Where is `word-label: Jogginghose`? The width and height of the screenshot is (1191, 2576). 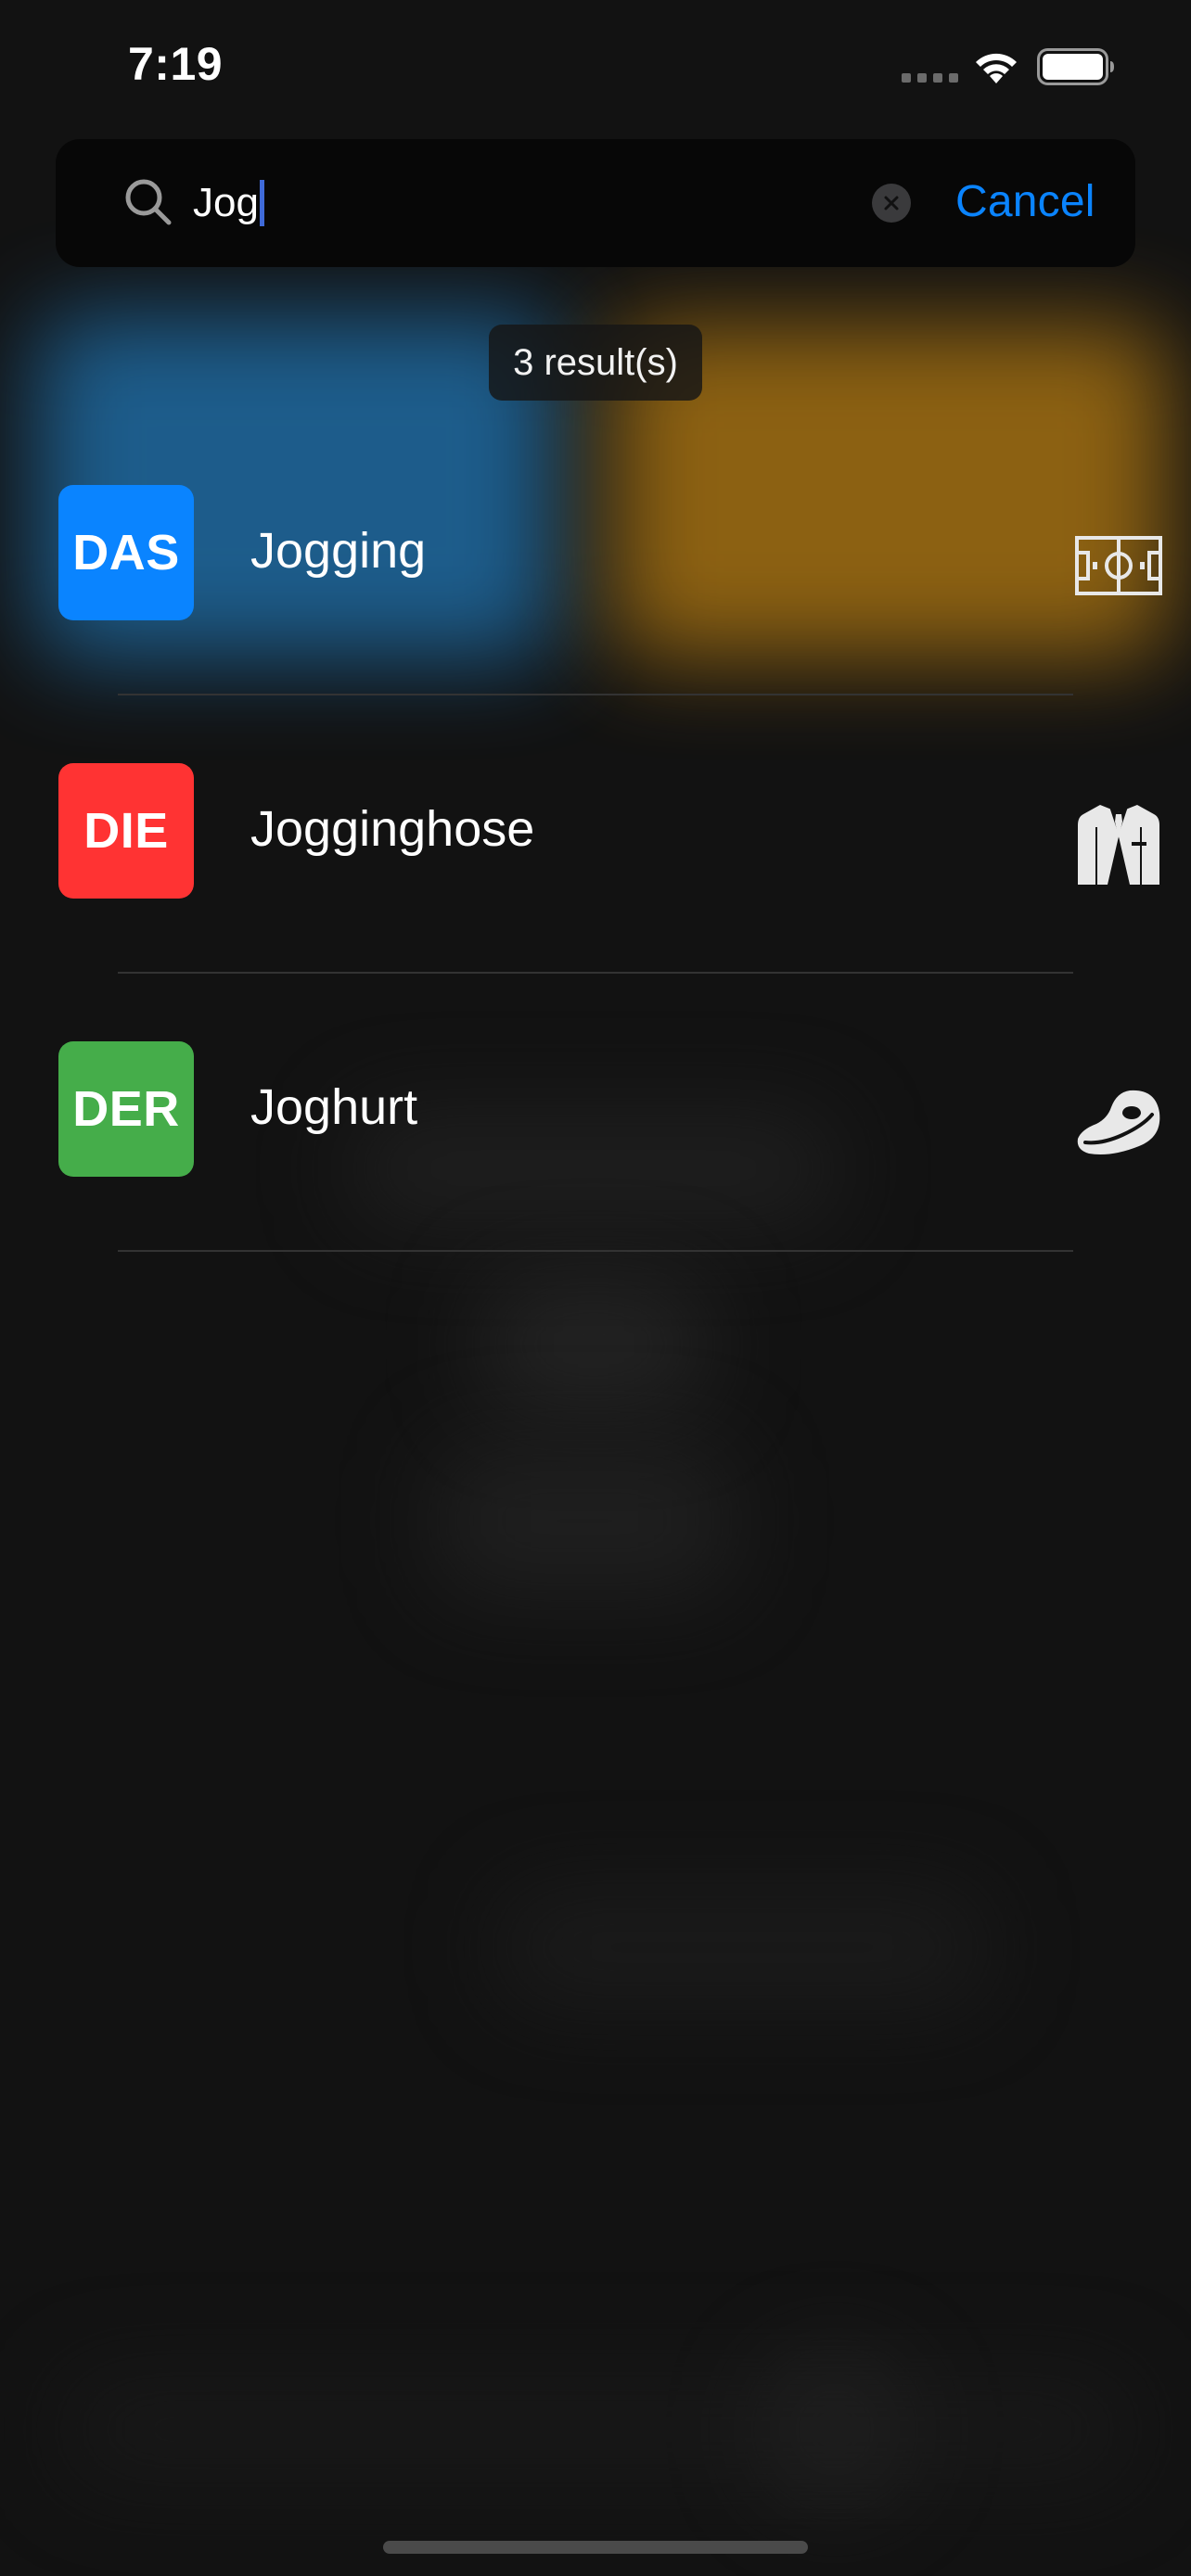
word-label: Jogginghose is located at coordinates (392, 829).